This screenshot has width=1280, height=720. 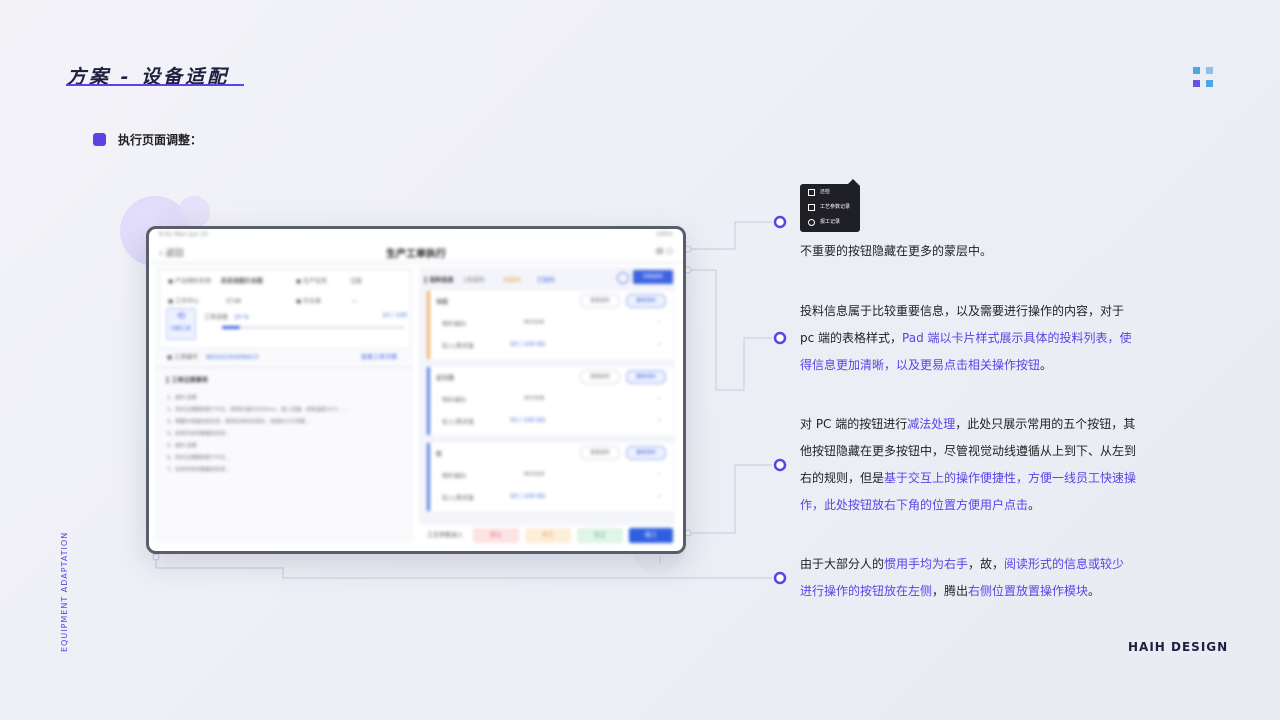 I want to click on menu-item-process-record: 工艺参数记录, so click(x=829, y=207).